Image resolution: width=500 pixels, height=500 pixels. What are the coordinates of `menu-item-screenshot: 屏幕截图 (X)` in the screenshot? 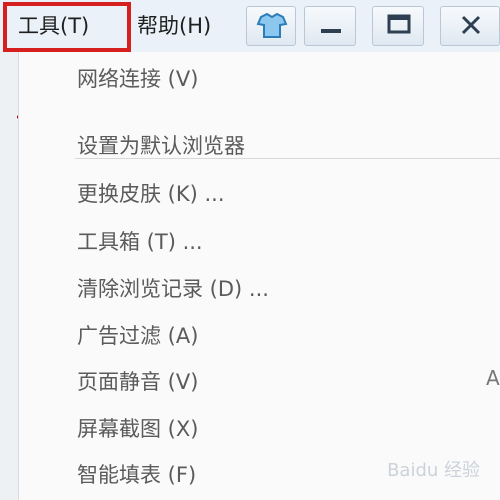 It's located at (137, 429).